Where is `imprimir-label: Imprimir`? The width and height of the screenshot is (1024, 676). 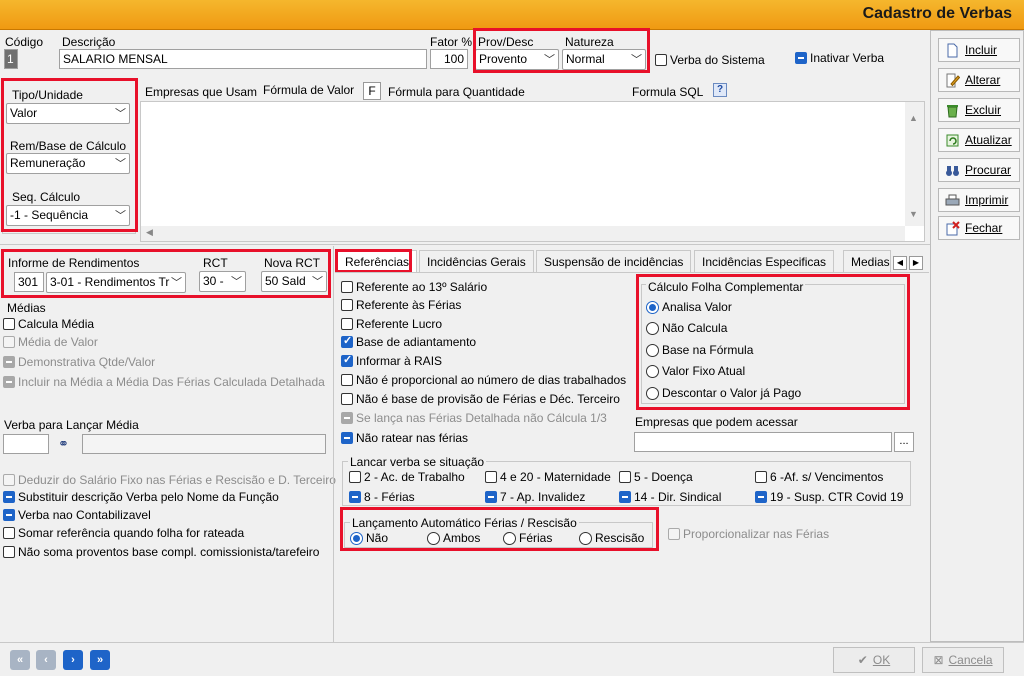
imprimir-label: Imprimir is located at coordinates (987, 200).